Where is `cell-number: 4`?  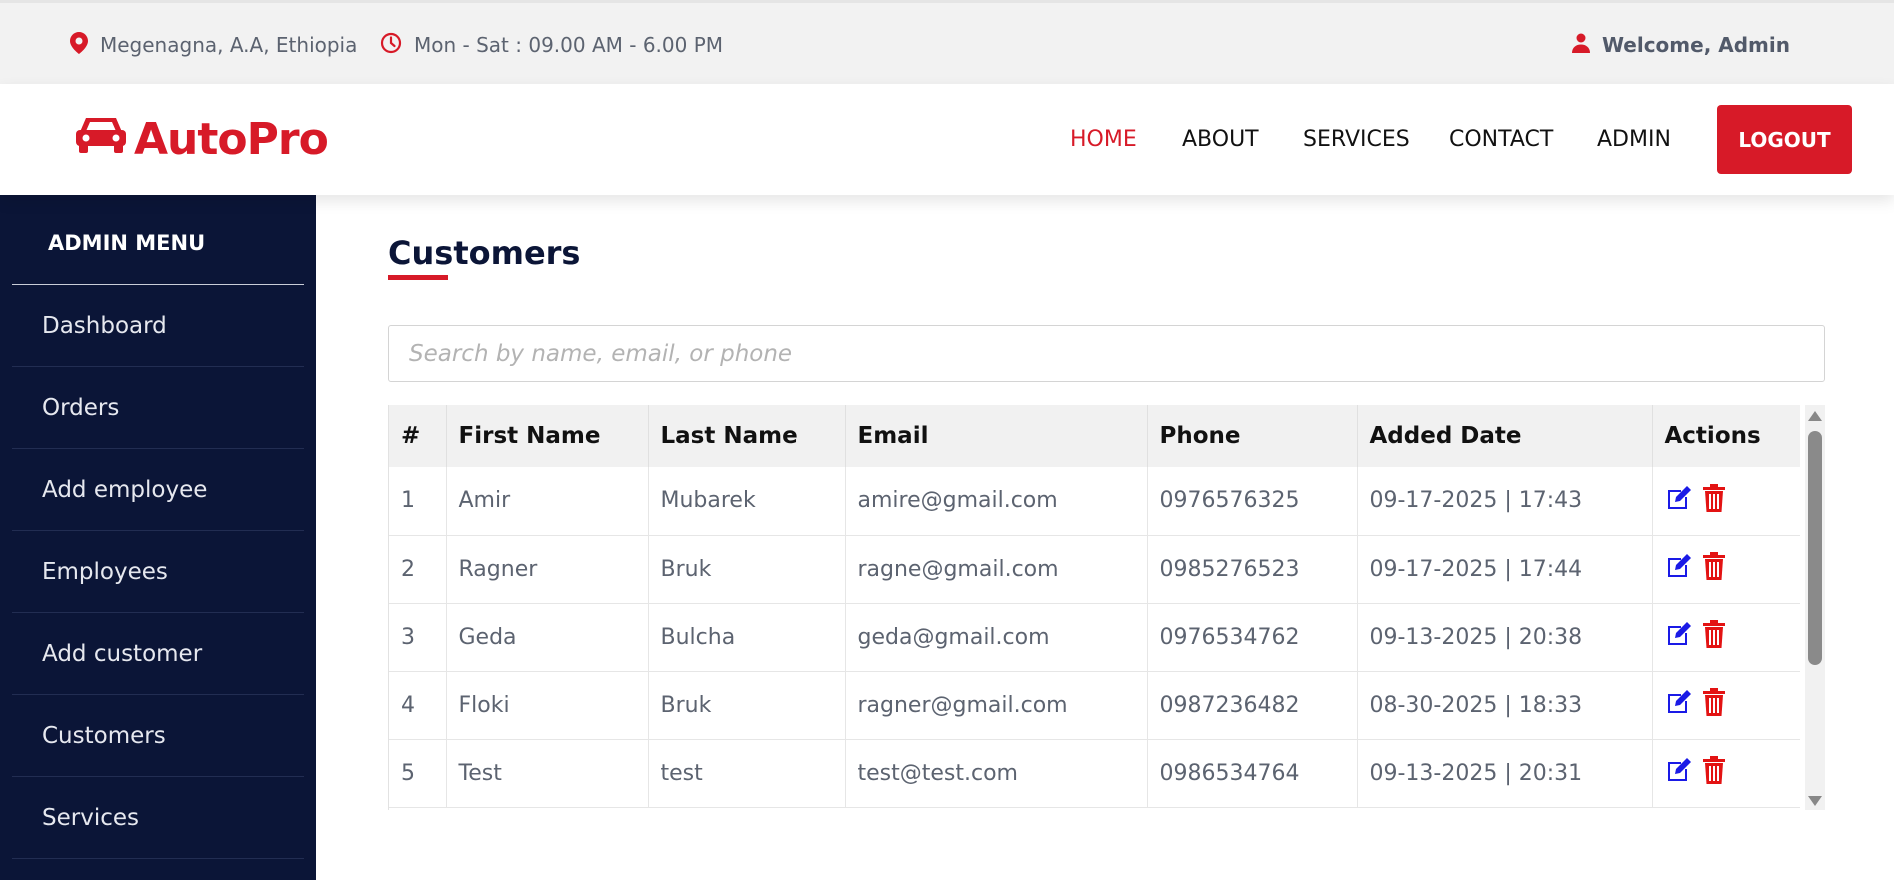 cell-number: 4 is located at coordinates (418, 705).